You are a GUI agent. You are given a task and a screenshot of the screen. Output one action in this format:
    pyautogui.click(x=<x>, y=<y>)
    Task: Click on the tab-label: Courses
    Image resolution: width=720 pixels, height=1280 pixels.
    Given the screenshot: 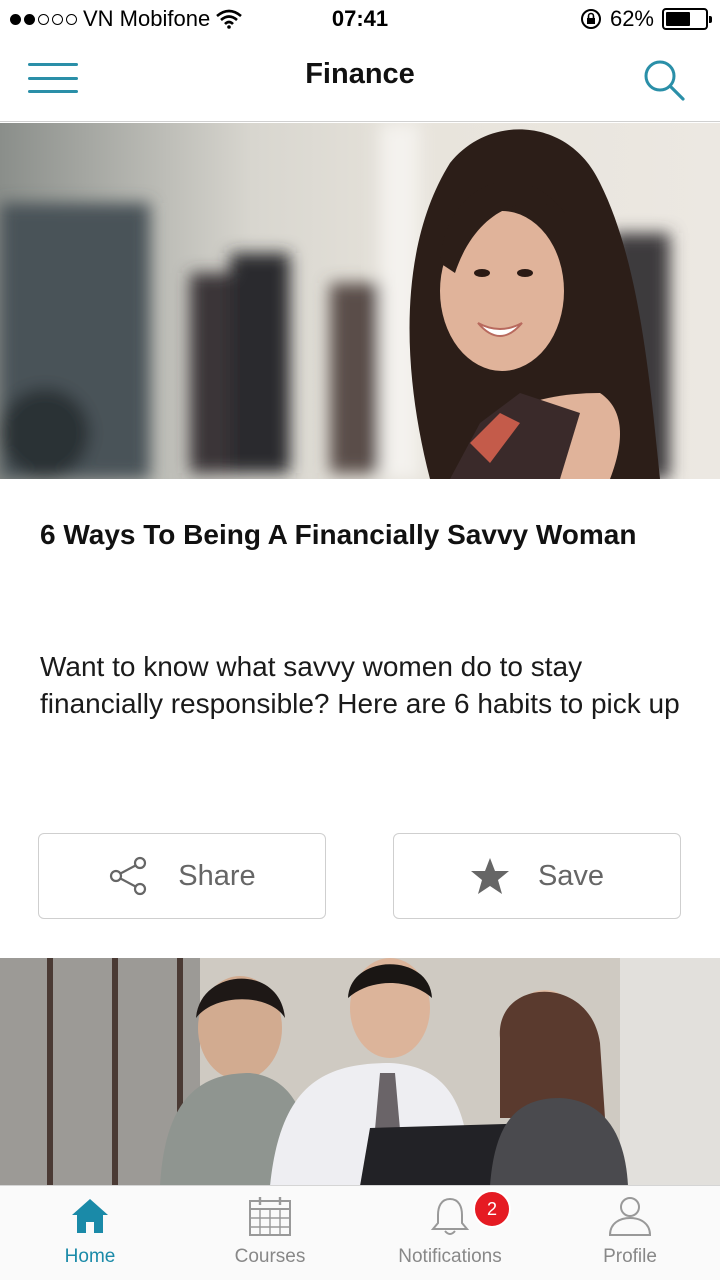 What is the action you would take?
    pyautogui.click(x=270, y=1256)
    